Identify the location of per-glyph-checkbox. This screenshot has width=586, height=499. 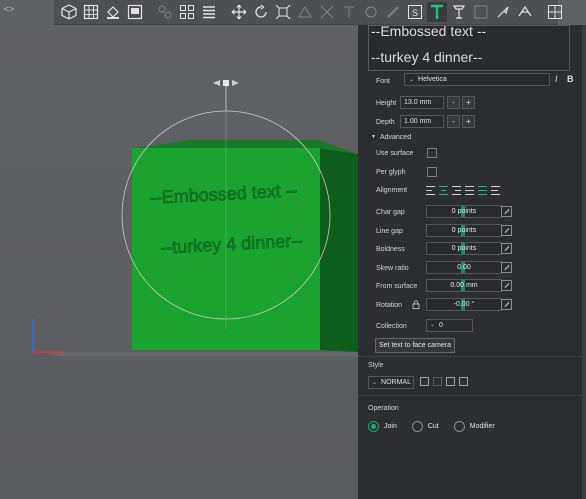
(432, 172).